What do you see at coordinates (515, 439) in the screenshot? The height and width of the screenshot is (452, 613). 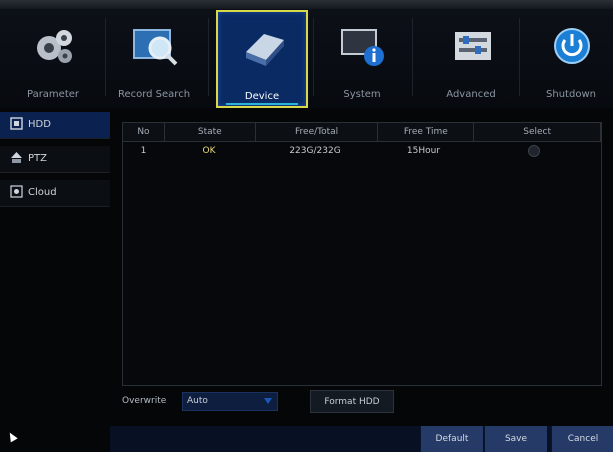 I see `save-button: Save` at bounding box center [515, 439].